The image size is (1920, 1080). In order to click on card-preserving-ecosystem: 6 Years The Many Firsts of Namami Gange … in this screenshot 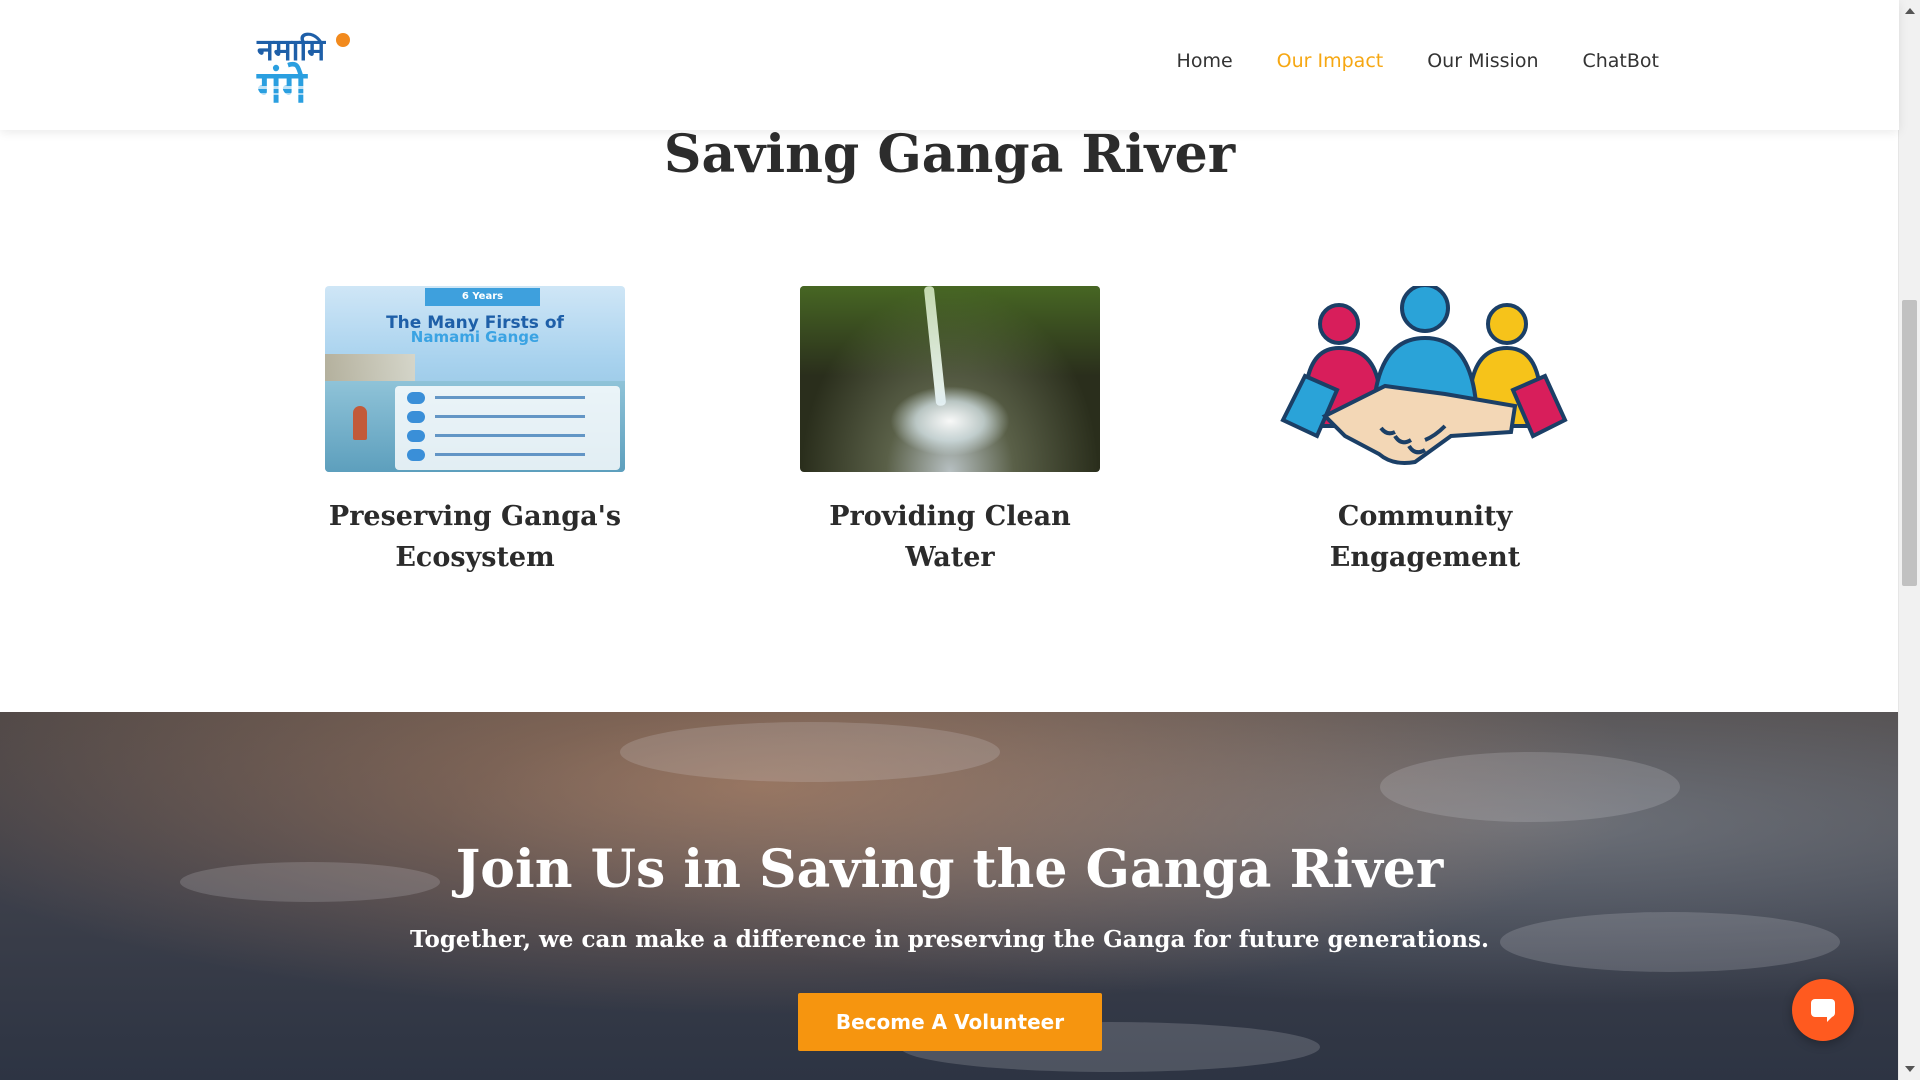, I will do `click(475, 432)`.